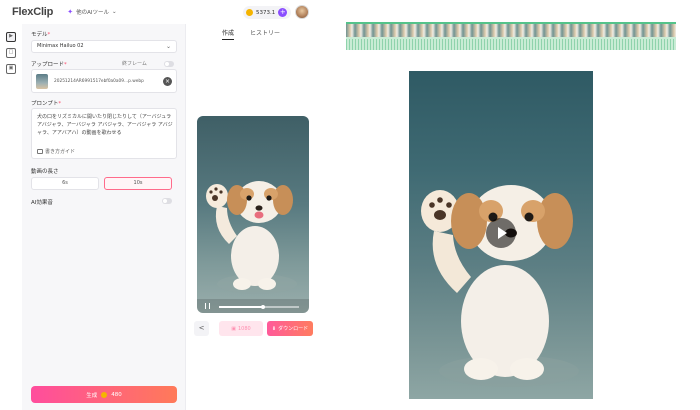 Image resolution: width=700 pixels, height=410 pixels. I want to click on prompt-label: プロンプト*, so click(46, 104).